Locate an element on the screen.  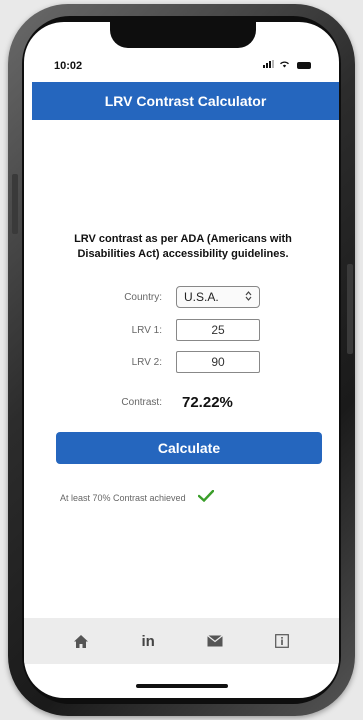
linkedin-icon: in is located at coordinates (148, 641).